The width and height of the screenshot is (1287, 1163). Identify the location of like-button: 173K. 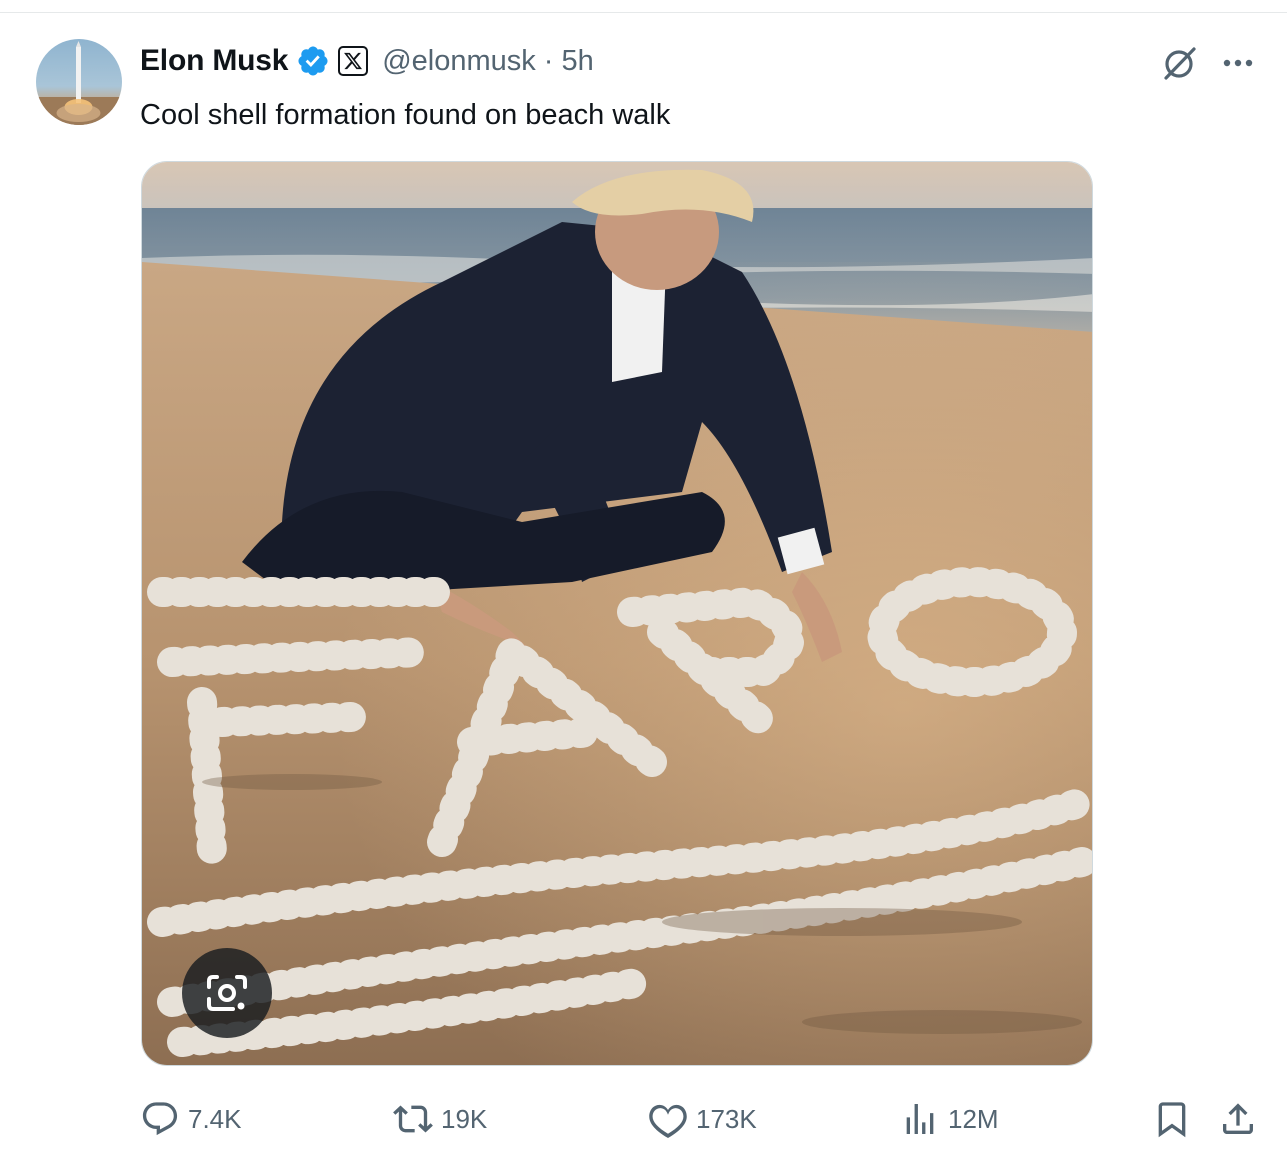
(702, 1119).